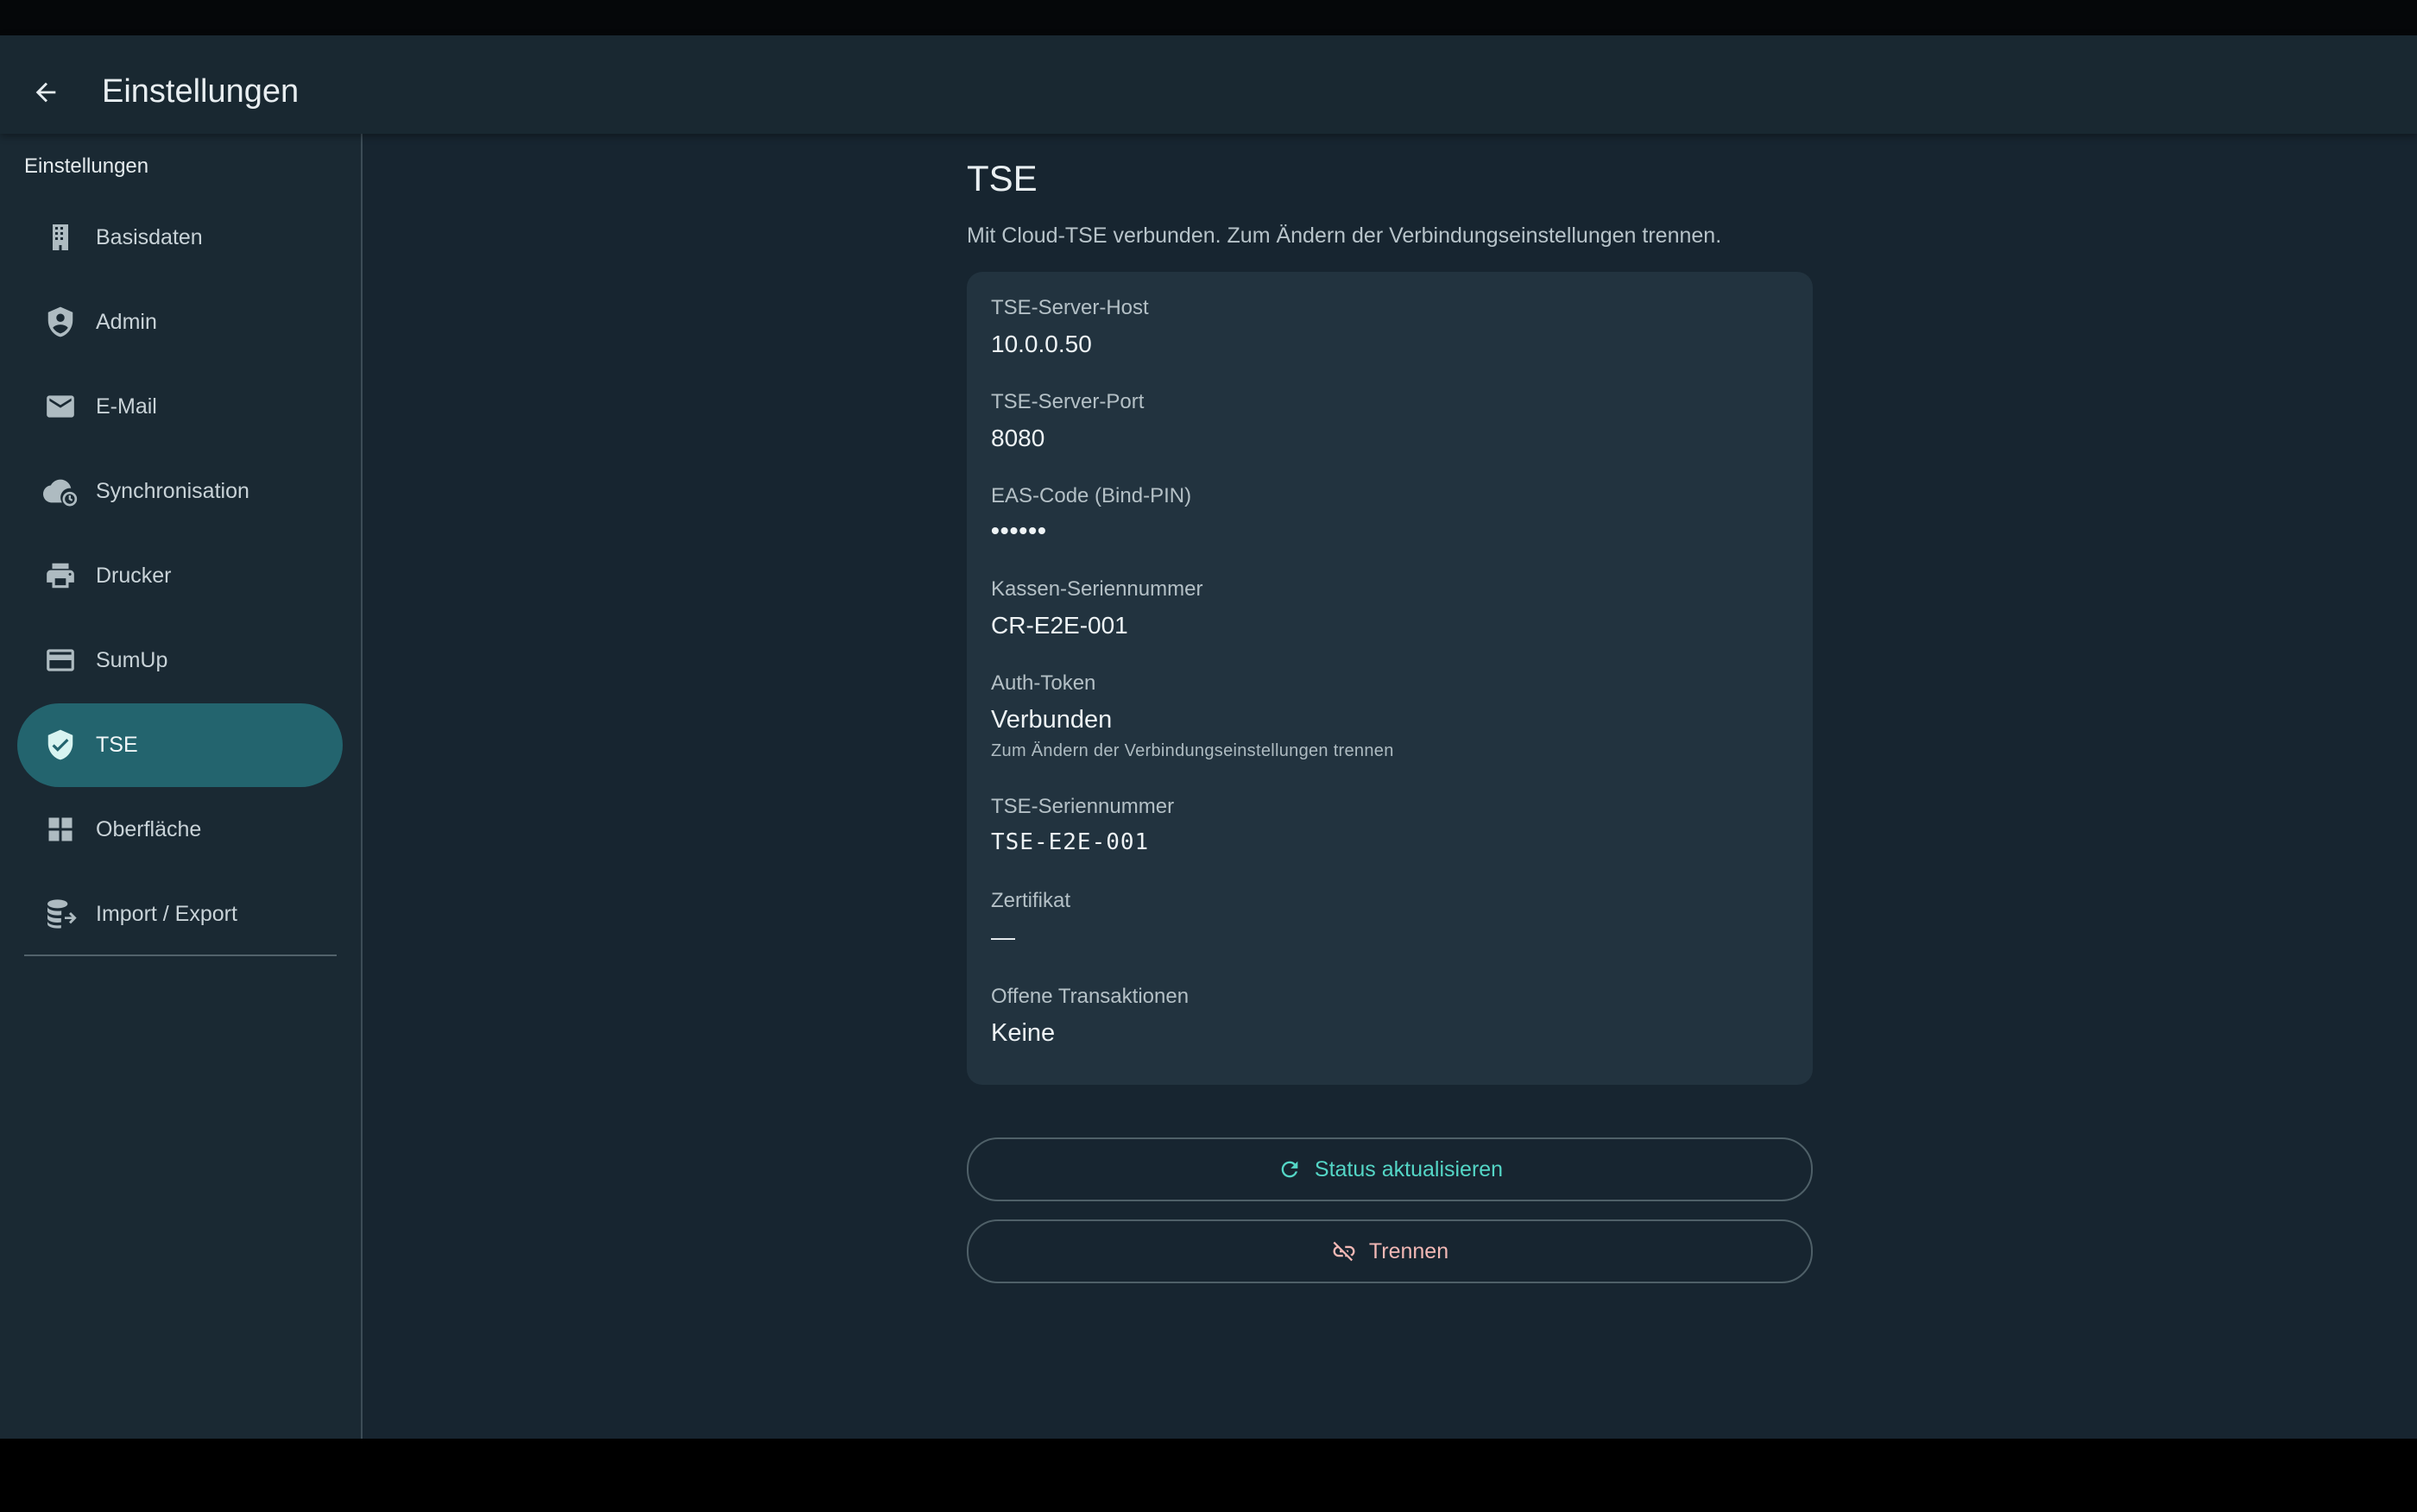  What do you see at coordinates (126, 322) in the screenshot?
I see `sidebar-item-label: Admin` at bounding box center [126, 322].